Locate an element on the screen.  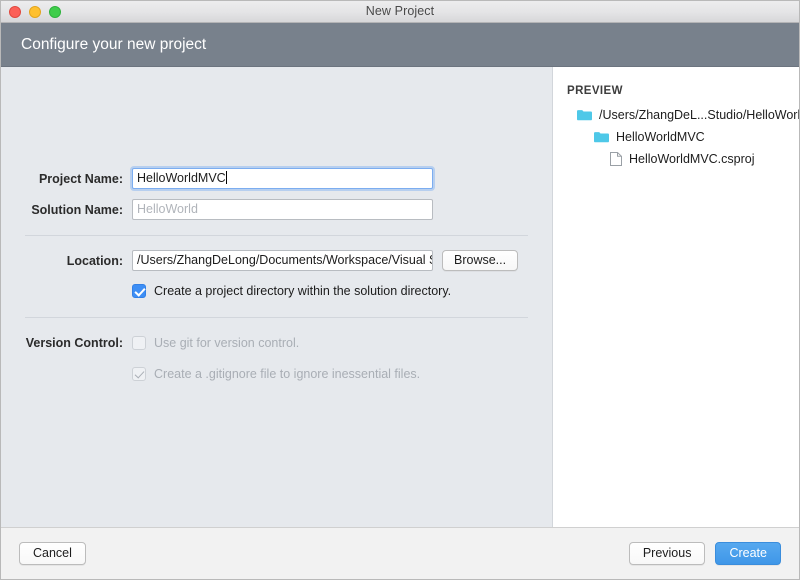
solution-name-input: HelloWorld is located at coordinates (282, 209).